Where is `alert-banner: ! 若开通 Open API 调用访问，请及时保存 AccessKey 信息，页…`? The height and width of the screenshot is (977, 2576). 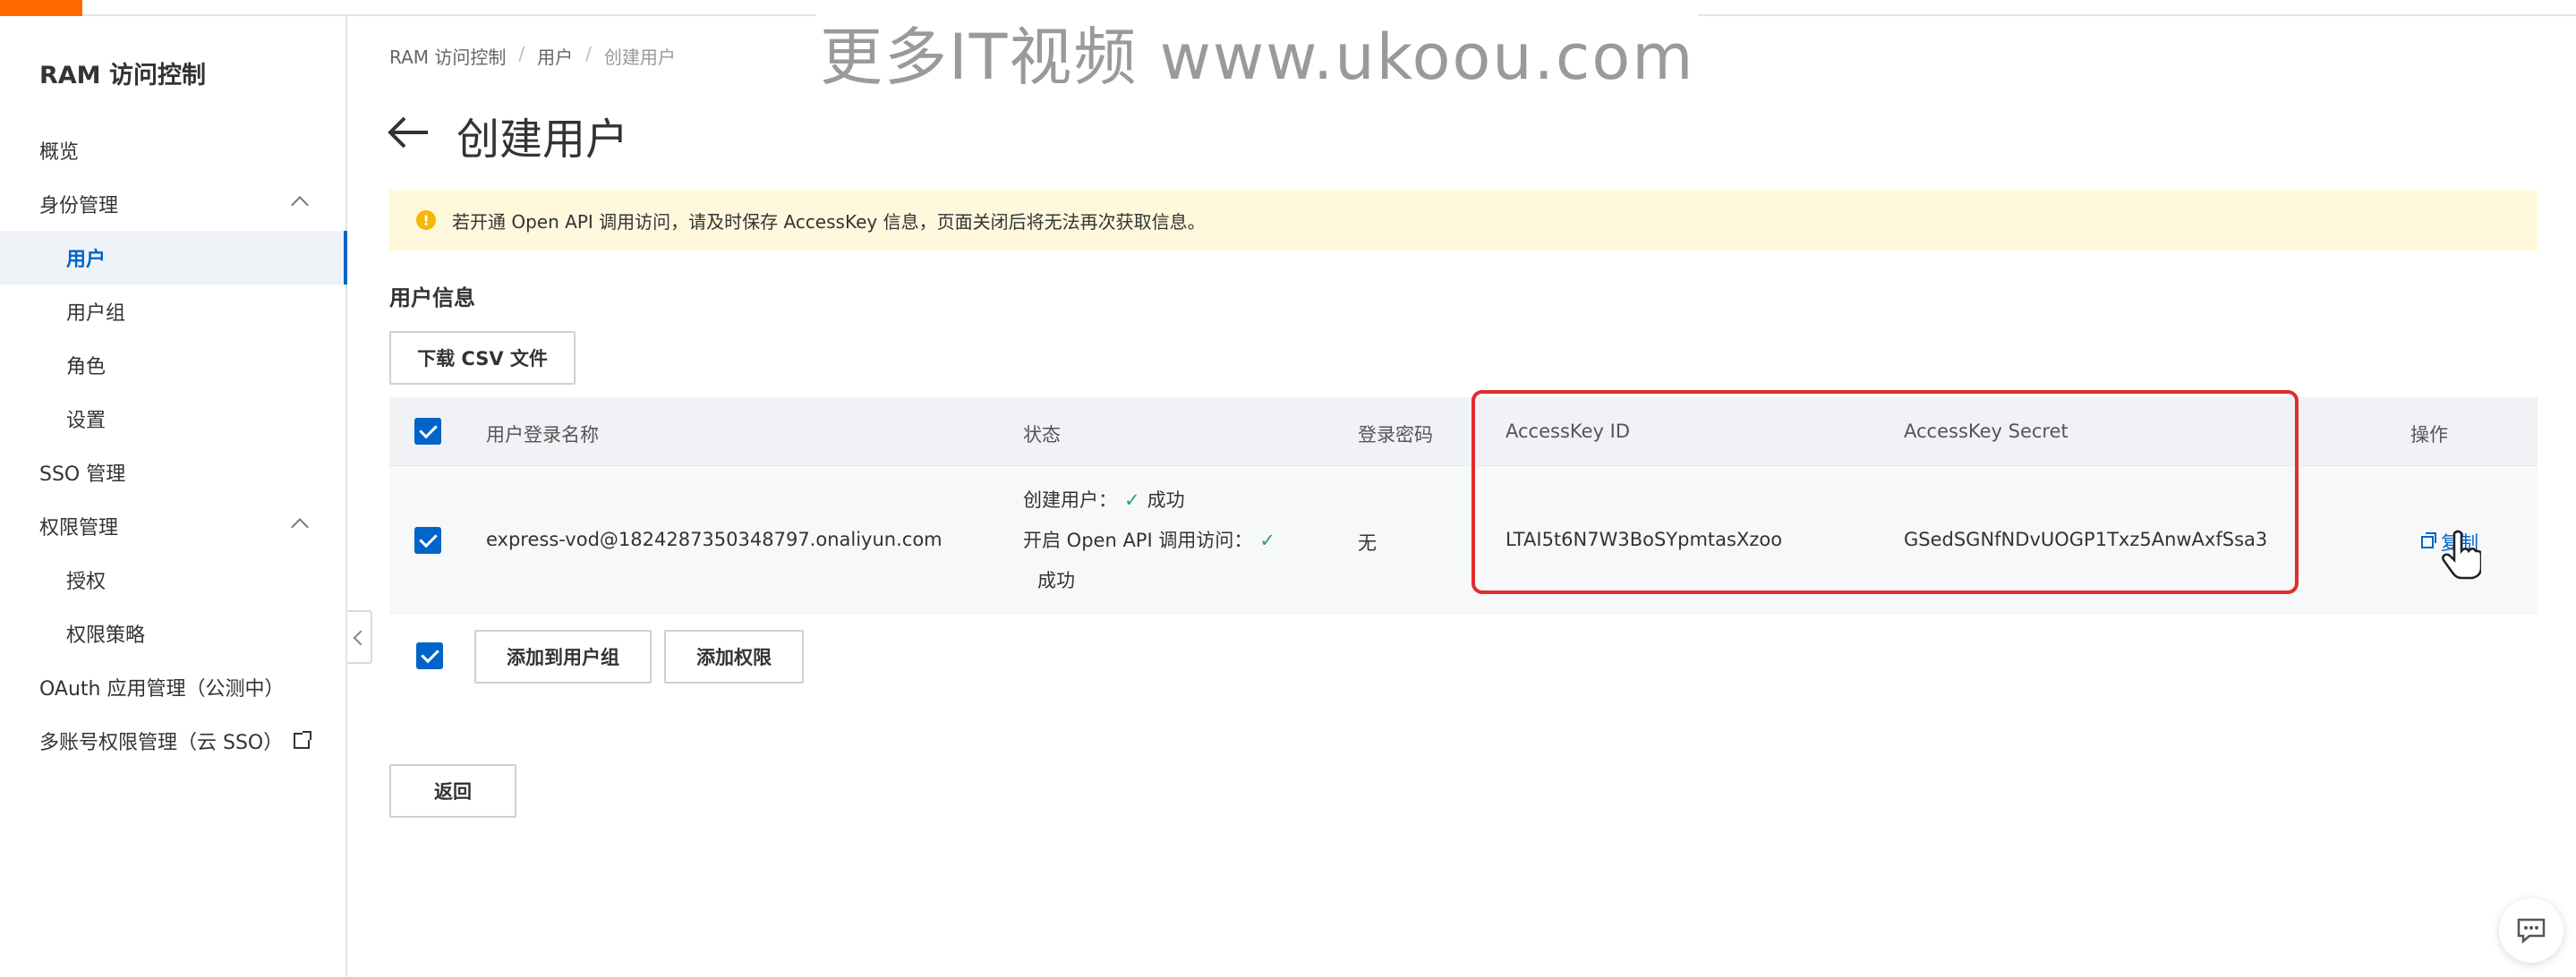
alert-banner: ! 若开通 Open API 调用访问，请及时保存 AccessKey 信息，页… is located at coordinates (1463, 221).